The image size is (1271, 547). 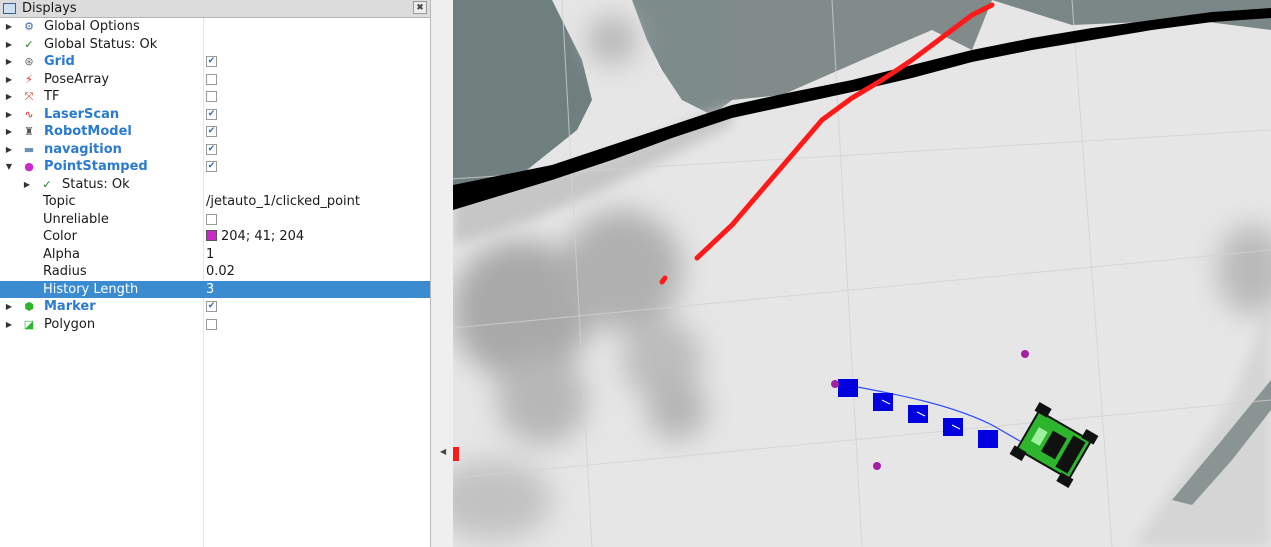 I want to click on collapse-arrow-icon: ◀, so click(x=443, y=451).